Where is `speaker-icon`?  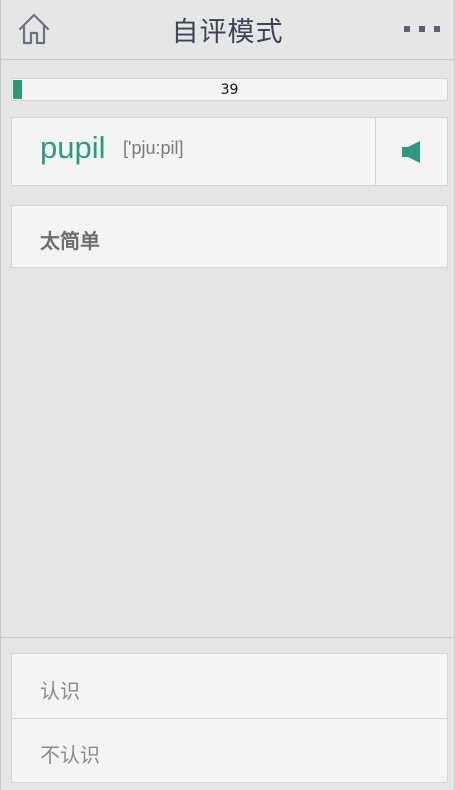
speaker-icon is located at coordinates (411, 151).